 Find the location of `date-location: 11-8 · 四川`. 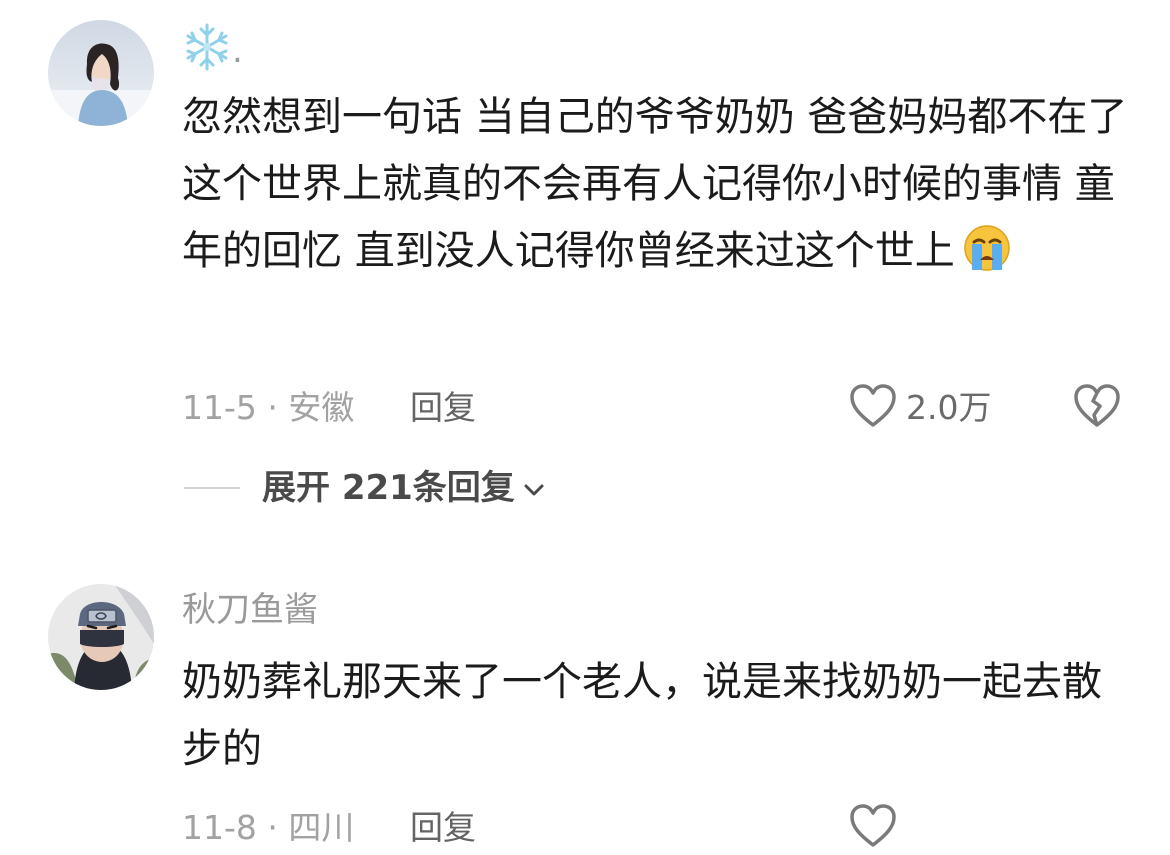

date-location: 11-8 · 四川 is located at coordinates (268, 827).